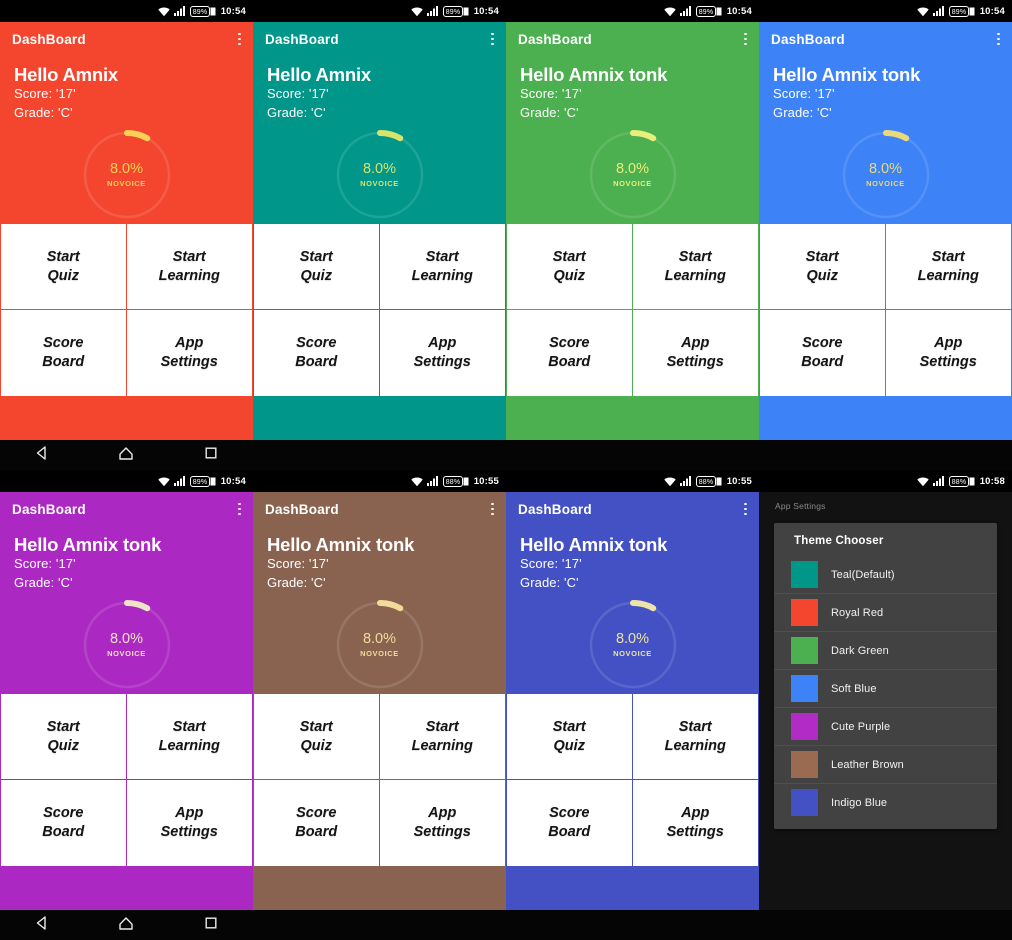 Image resolution: width=1012 pixels, height=940 pixels. I want to click on score-text: Score: '17', so click(804, 94).